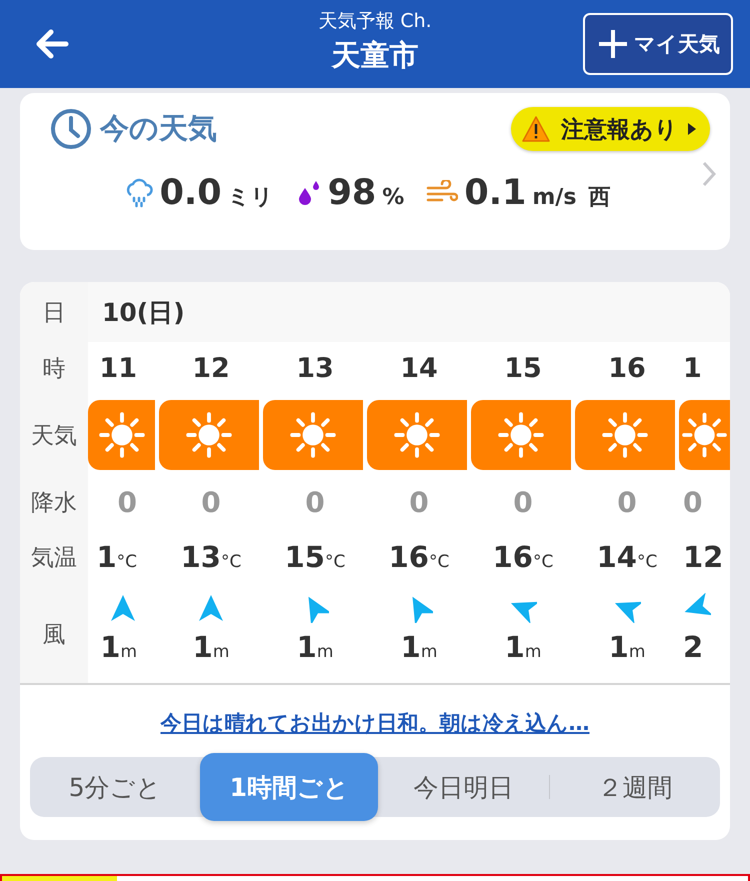 The height and width of the screenshot is (881, 750). I want to click on city-title: 天童市, so click(375, 55).